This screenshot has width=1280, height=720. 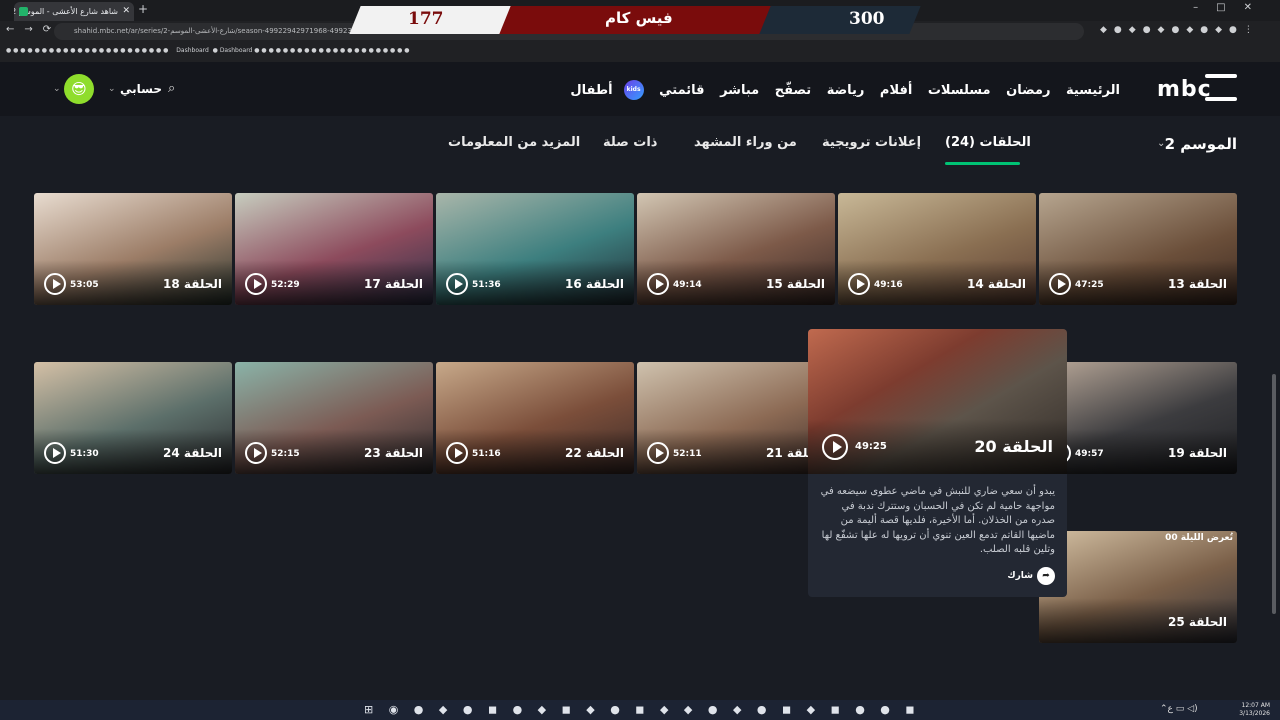 What do you see at coordinates (334, 418) in the screenshot?
I see `episode-card: الحلقة 23 52:15` at bounding box center [334, 418].